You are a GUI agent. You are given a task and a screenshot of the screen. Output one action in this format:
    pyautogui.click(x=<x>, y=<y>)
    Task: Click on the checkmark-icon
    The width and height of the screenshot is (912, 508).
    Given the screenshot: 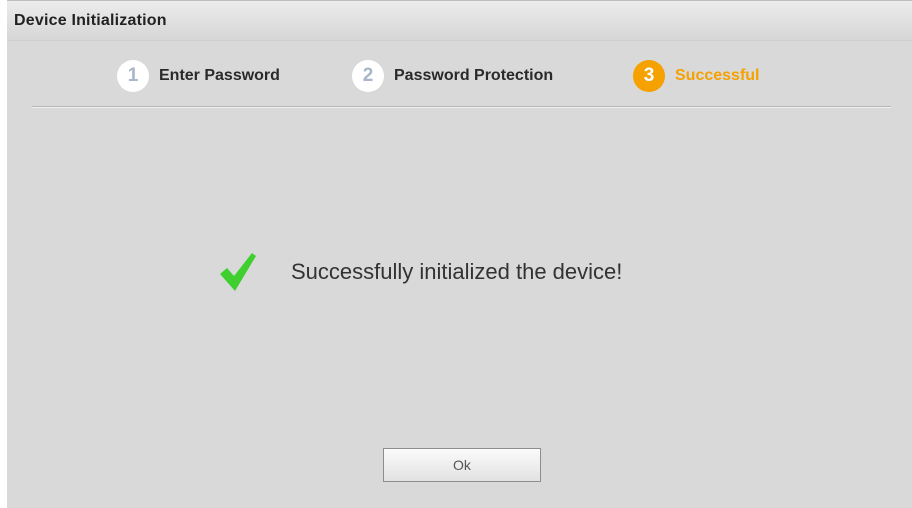 What is the action you would take?
    pyautogui.click(x=238, y=272)
    